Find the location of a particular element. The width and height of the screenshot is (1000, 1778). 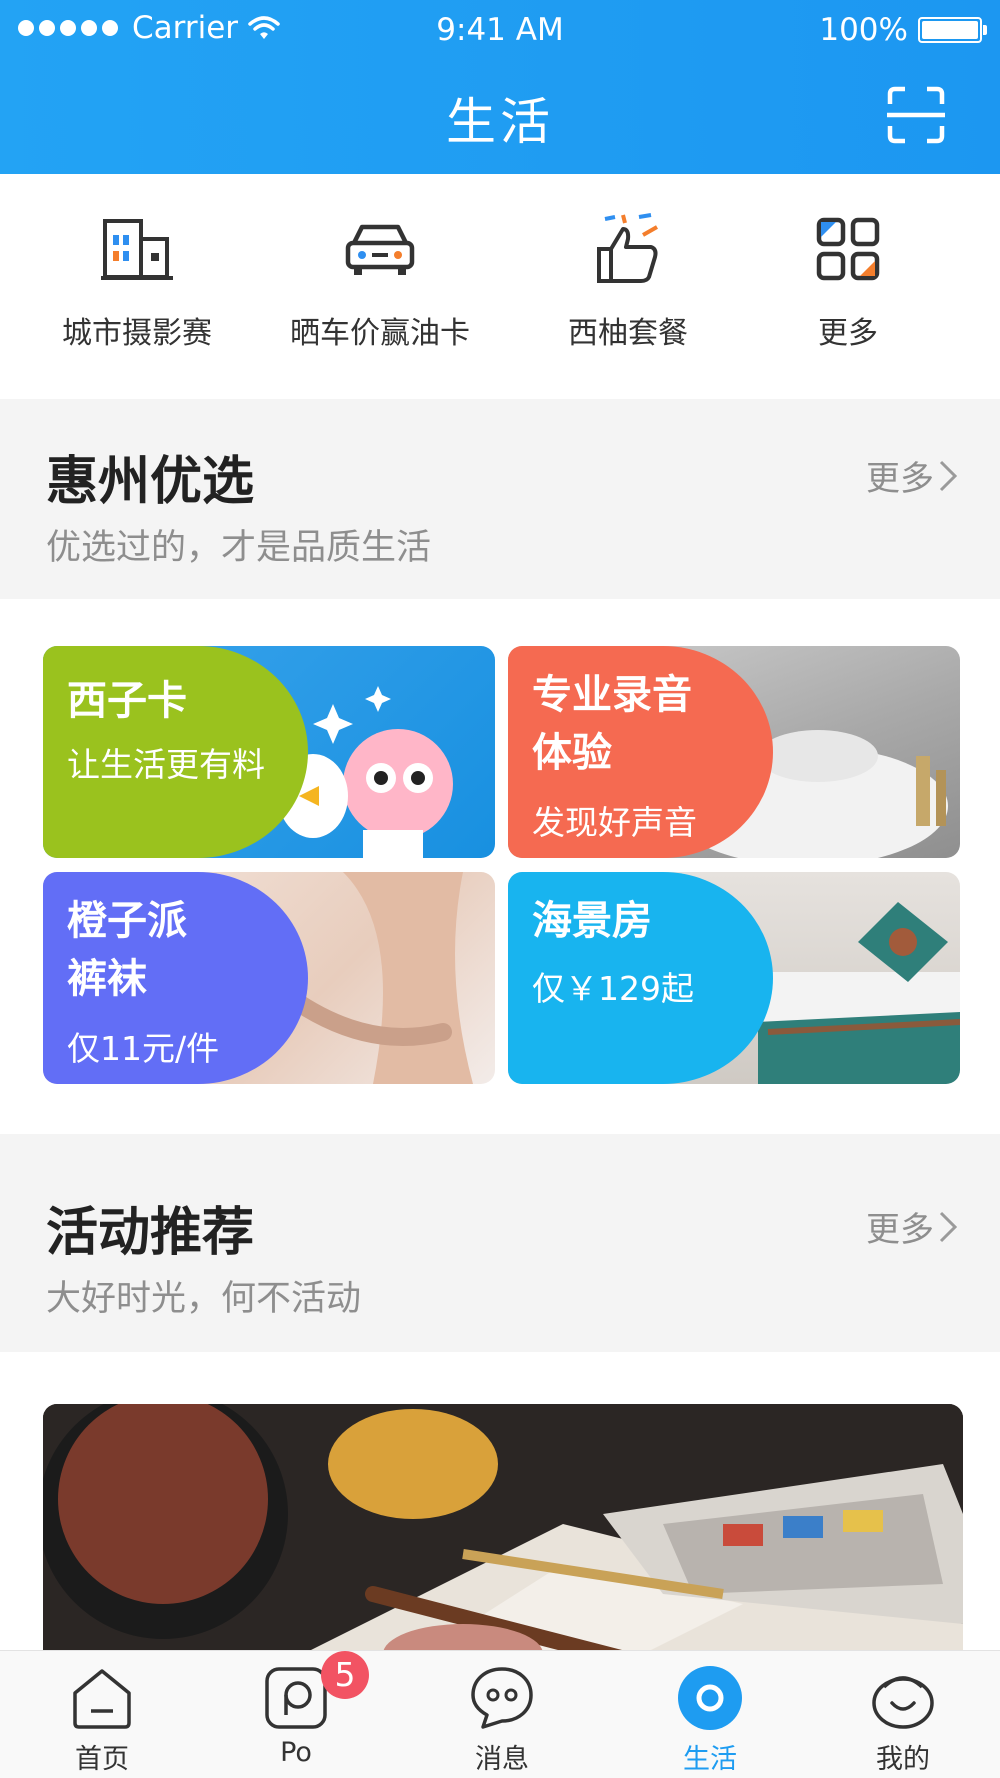

tab-label: 消息 is located at coordinates (502, 1759).